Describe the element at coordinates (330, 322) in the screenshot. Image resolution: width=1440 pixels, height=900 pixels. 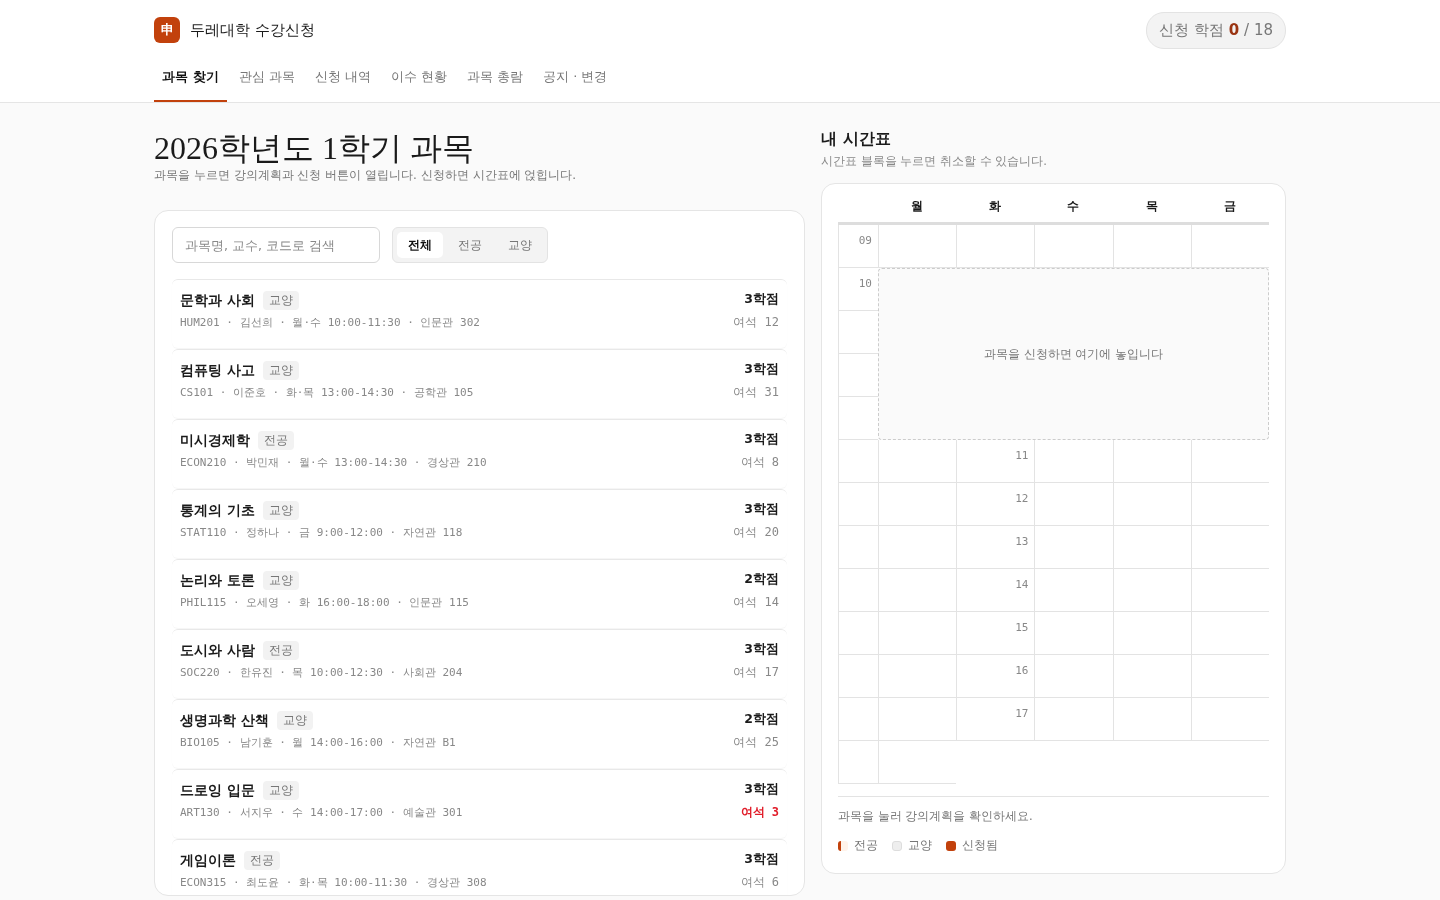
I see `course-meta: HUM201 · 김선희 · 월·수 10:00-11:30 · 인문관 302` at that location.